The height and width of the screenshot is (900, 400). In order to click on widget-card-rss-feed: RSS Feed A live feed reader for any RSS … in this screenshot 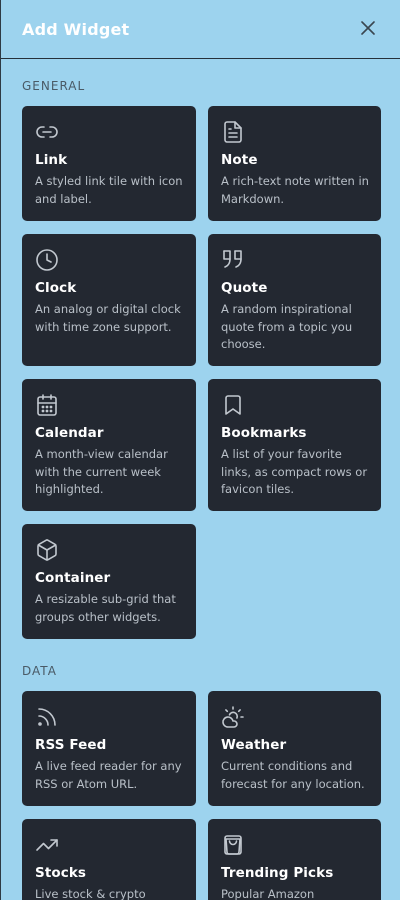, I will do `click(109, 748)`.